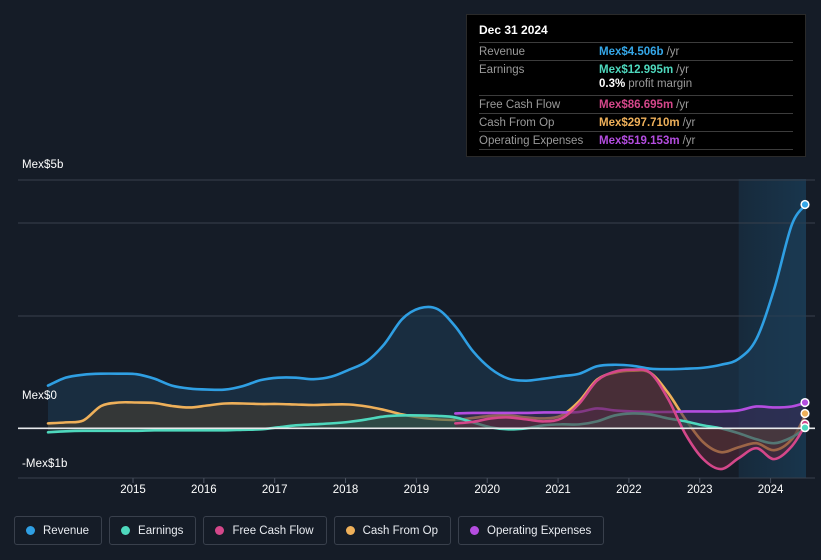  I want to click on end-marker-earnings, so click(805, 428).